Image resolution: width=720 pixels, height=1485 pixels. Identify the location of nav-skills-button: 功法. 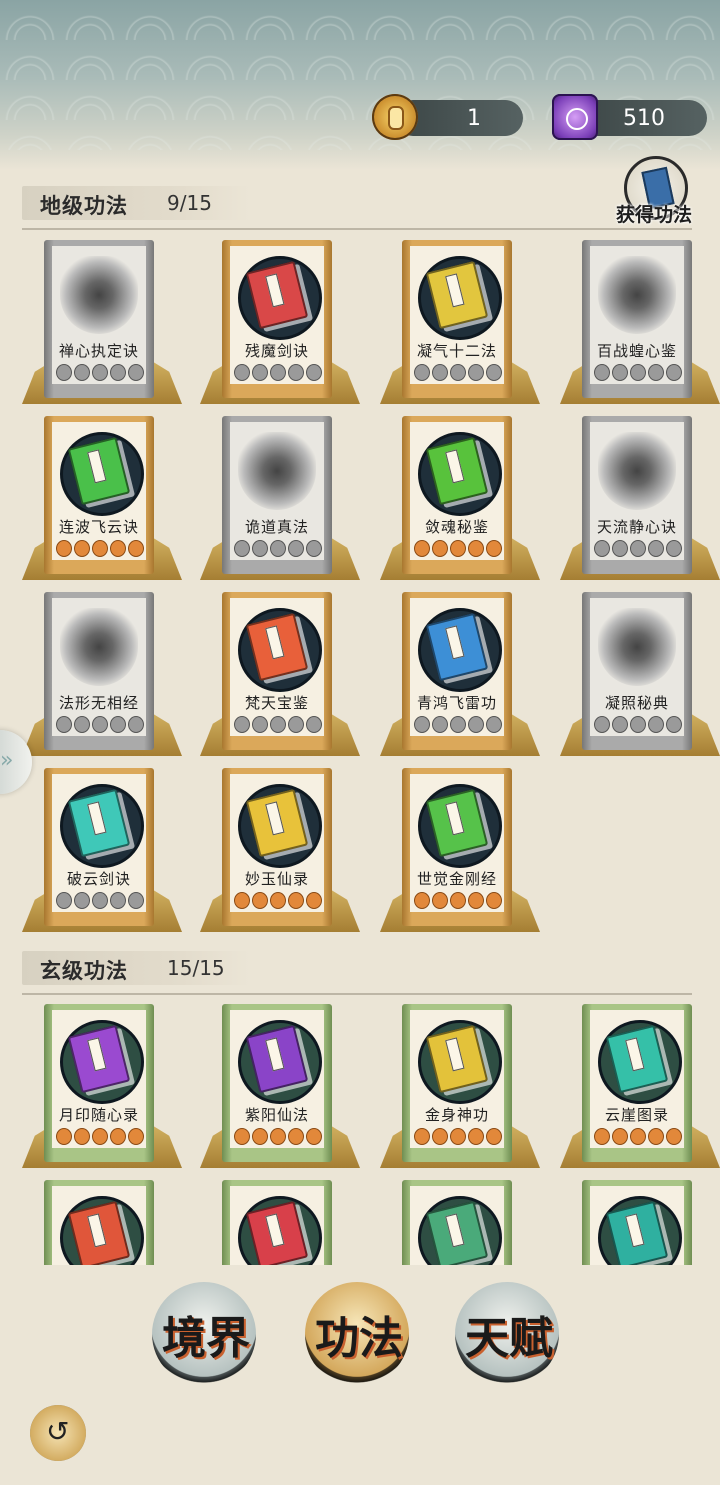
(360, 1334).